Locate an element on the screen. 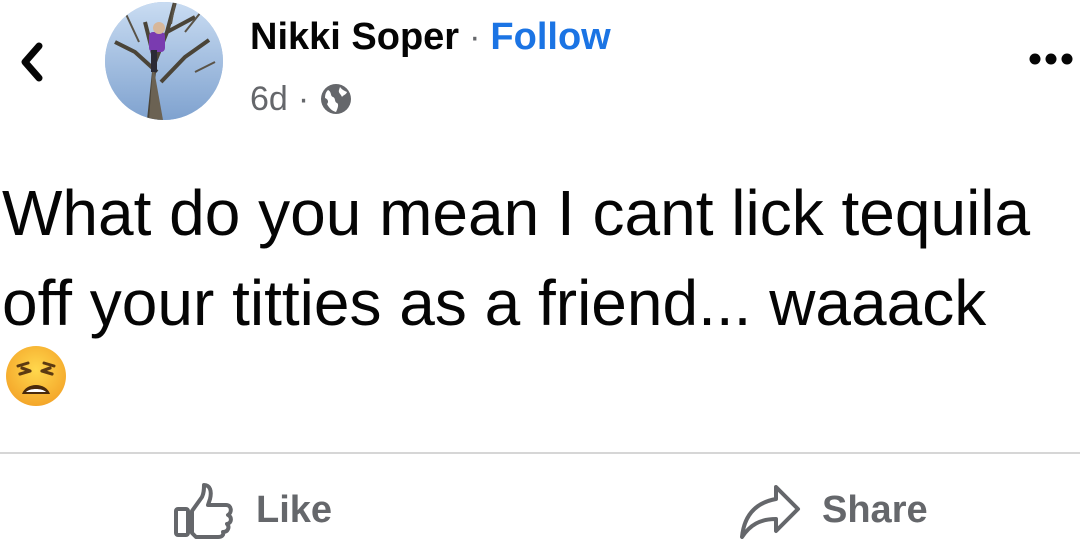 This screenshot has height=542, width=1080. share-button: Share is located at coordinates (833, 510).